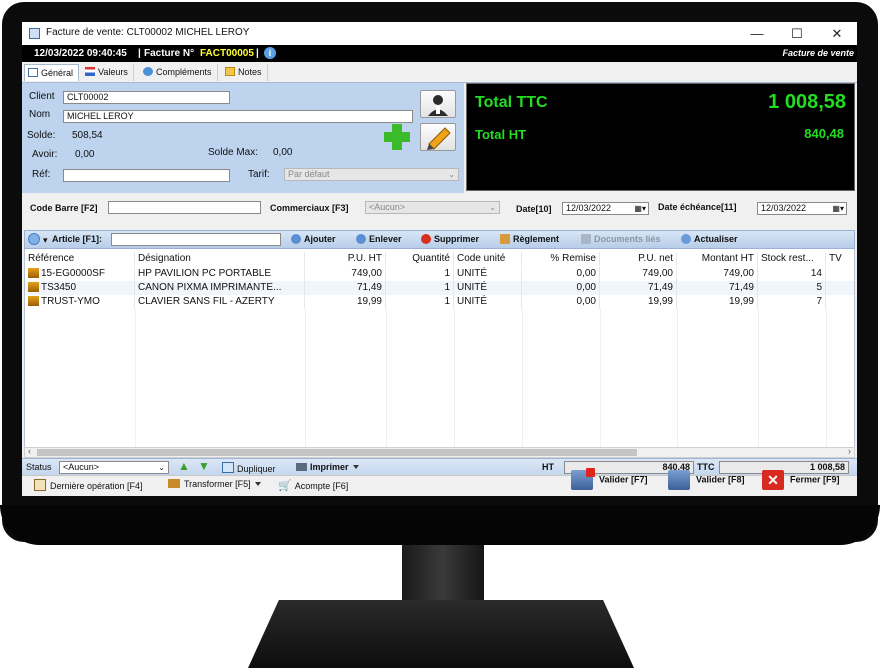 The image size is (880, 668). Describe the element at coordinates (837, 33) in the screenshot. I see `close-button: ✕` at that location.